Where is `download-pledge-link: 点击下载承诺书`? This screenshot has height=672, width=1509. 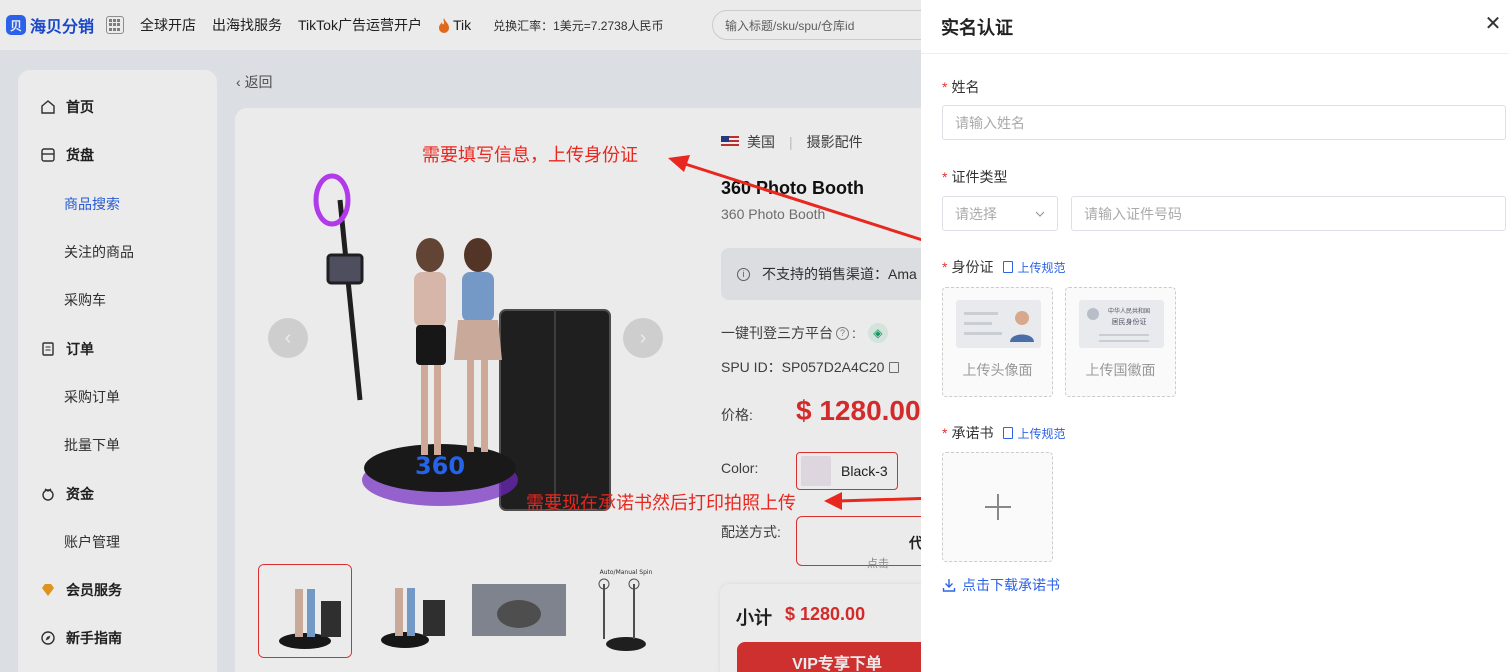 download-pledge-link: 点击下载承诺书 is located at coordinates (1001, 585).